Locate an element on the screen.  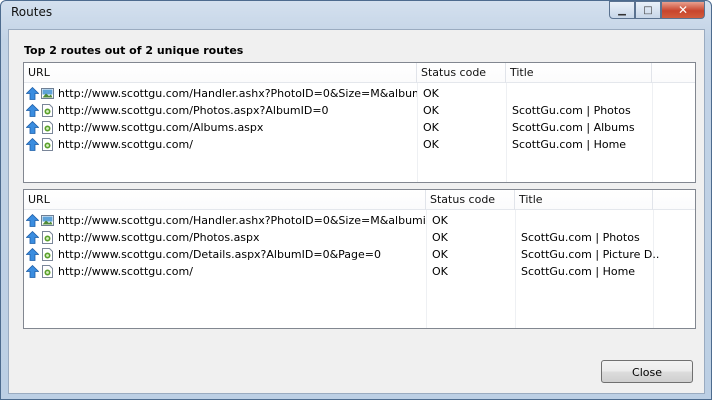
window-close-button: ✕ is located at coordinates (683, 10).